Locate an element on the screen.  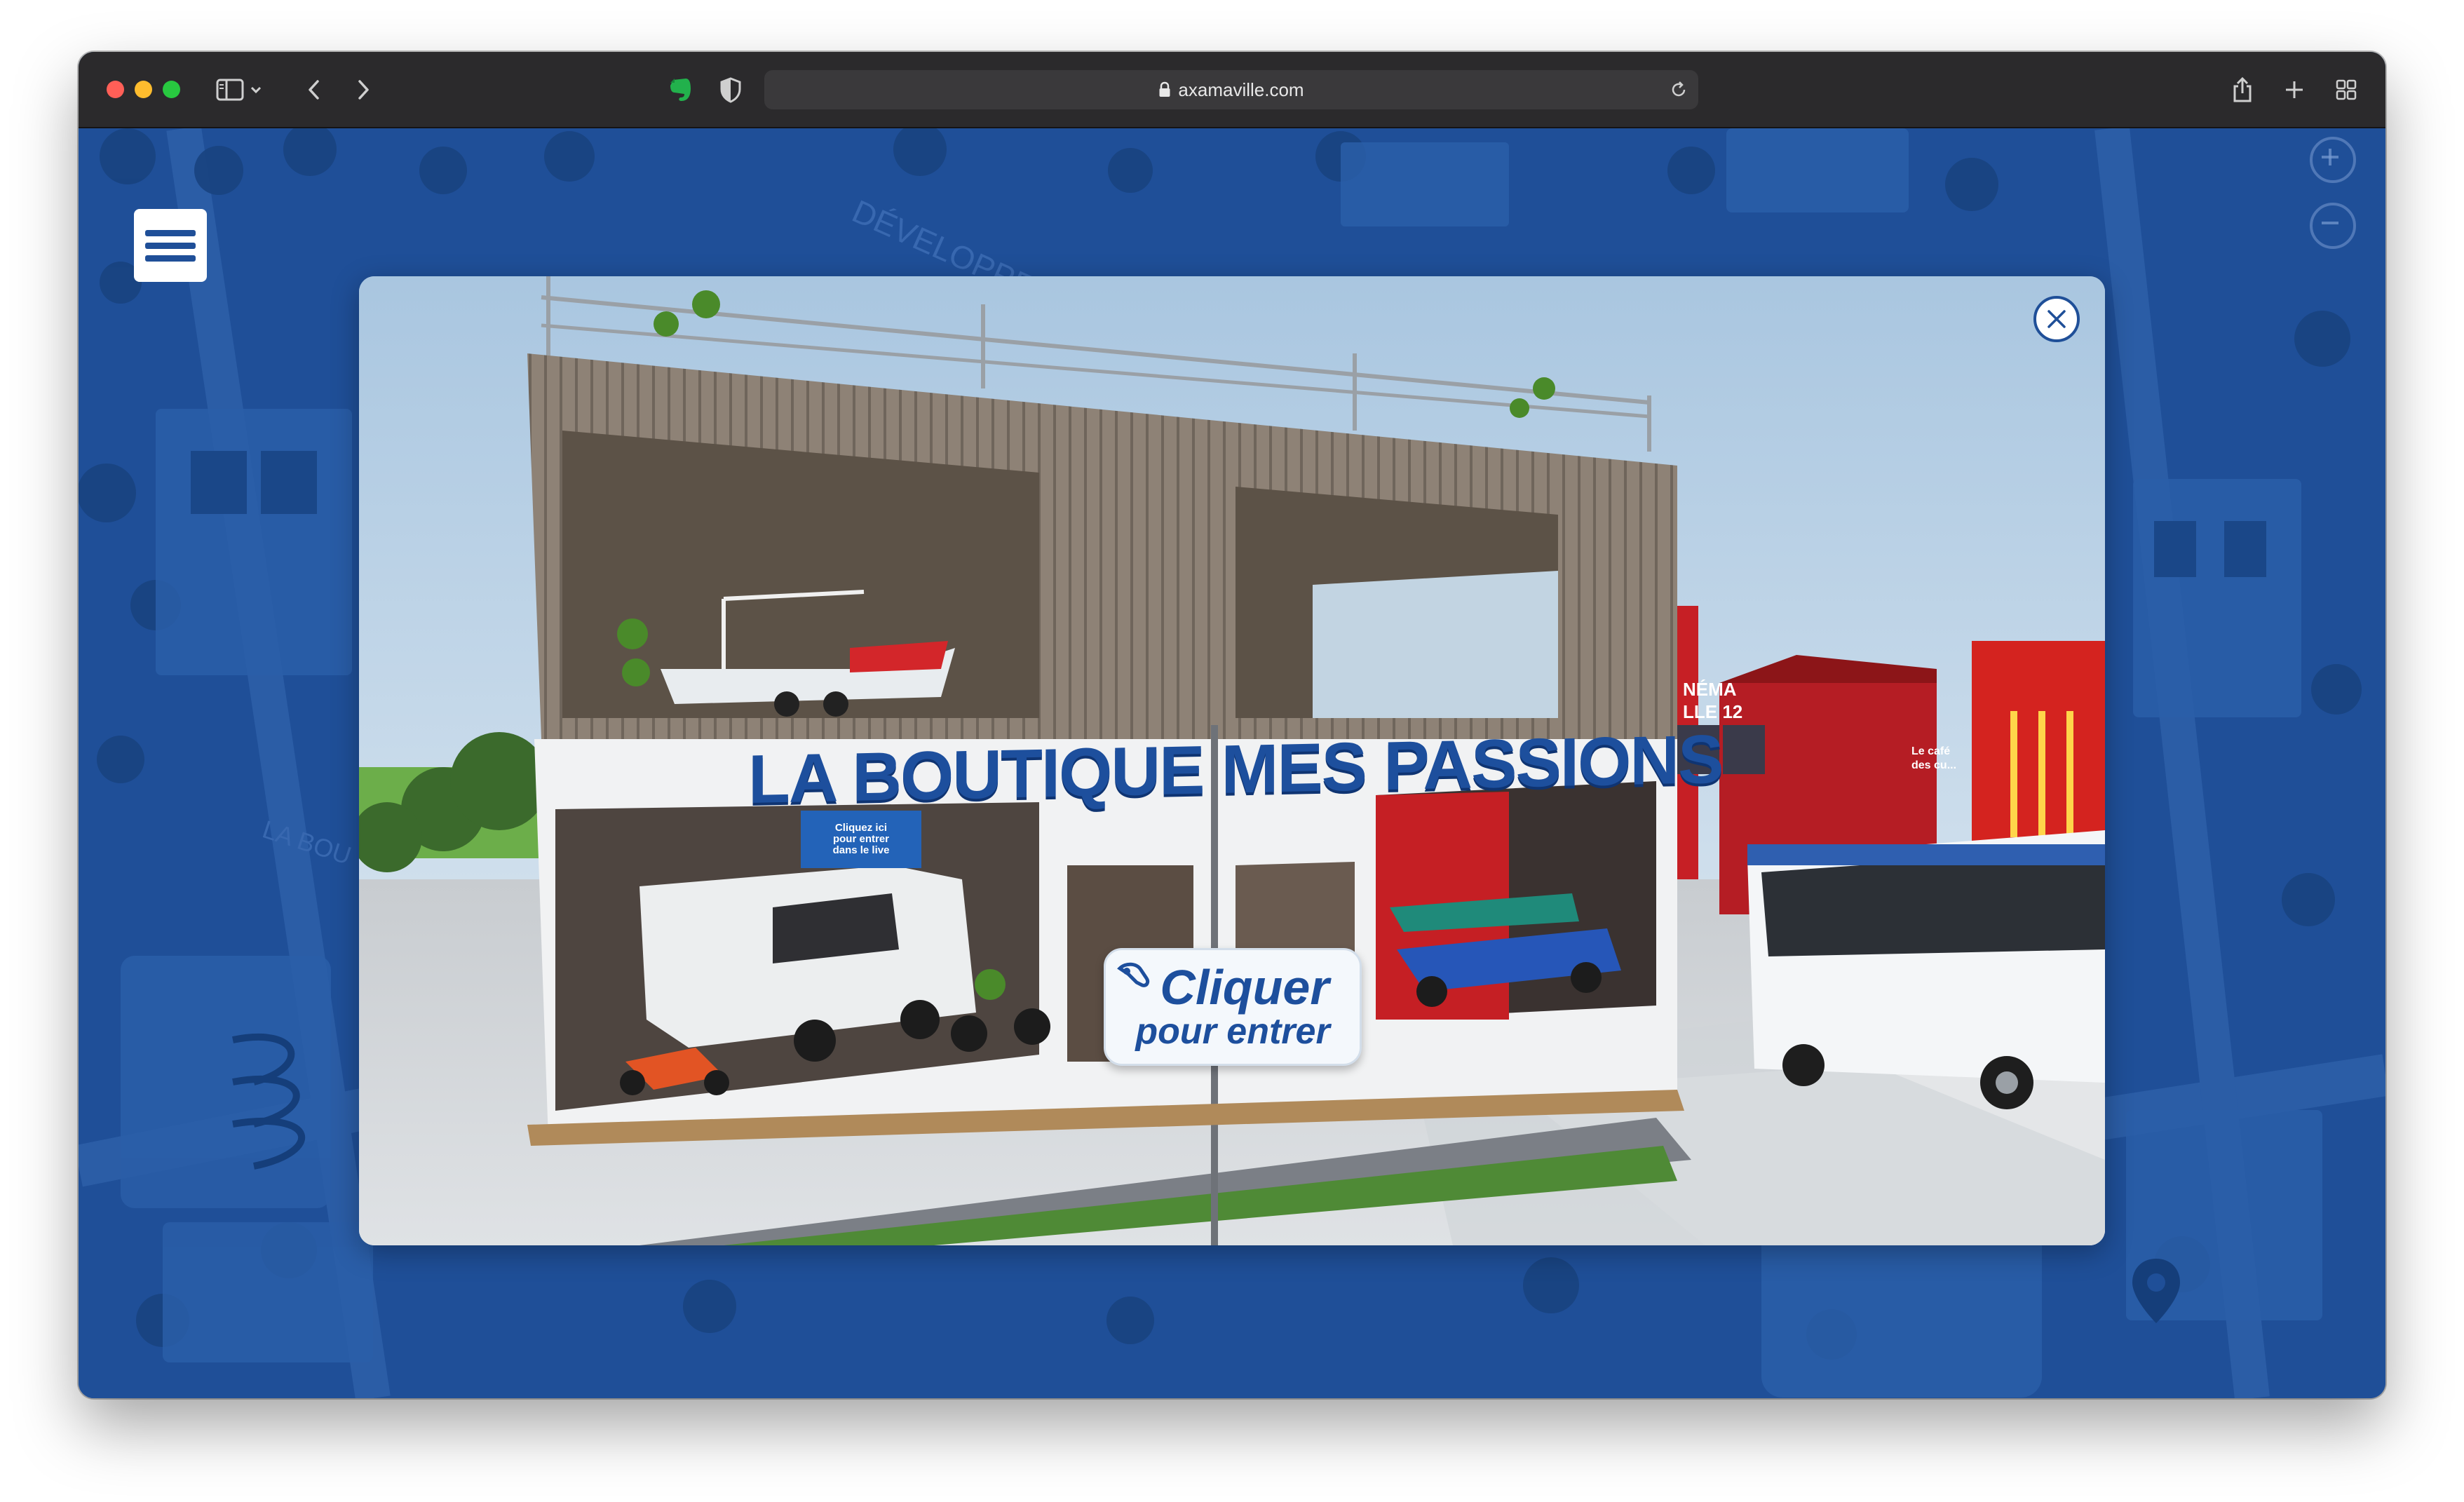
enter-store-button: Cliquer pour entrer is located at coordinates (1233, 1007).